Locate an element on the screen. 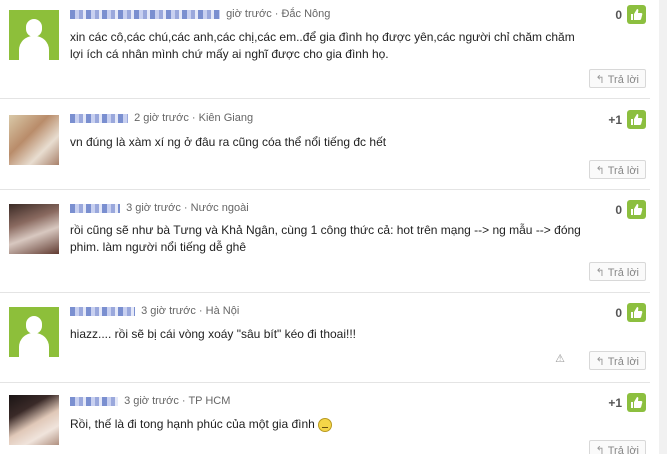  comment-meta: 3 giờ trước · Hà Nội is located at coordinates (154, 311).